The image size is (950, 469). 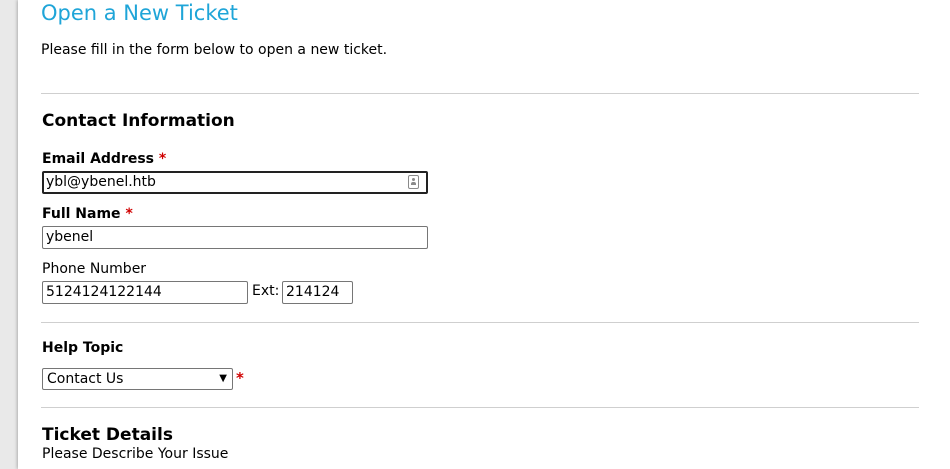 What do you see at coordinates (313, 292) in the screenshot?
I see `ext-value: 214124` at bounding box center [313, 292].